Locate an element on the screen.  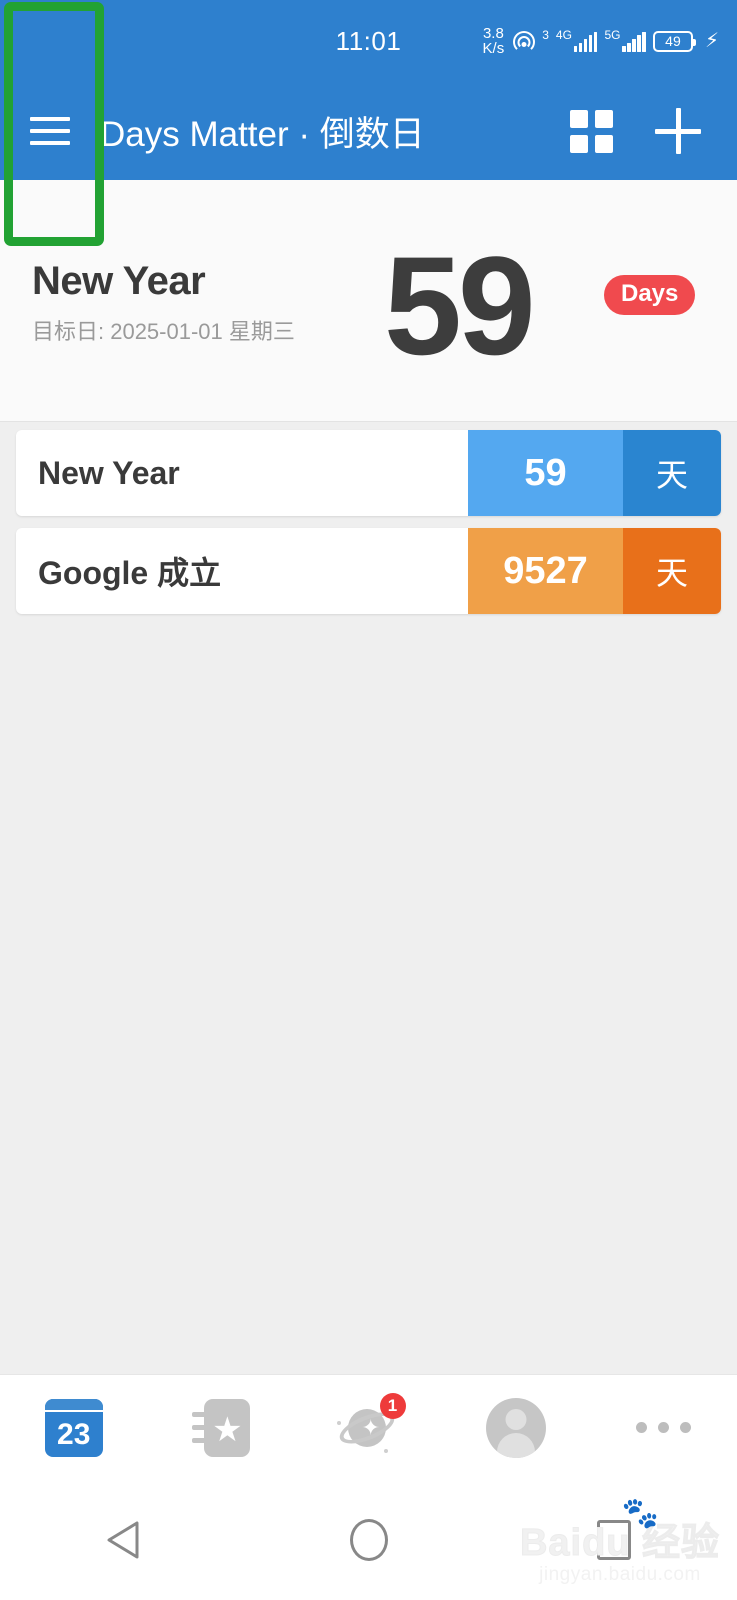
page-title: Days Matter · 倒数日 is located at coordinates (262, 134).